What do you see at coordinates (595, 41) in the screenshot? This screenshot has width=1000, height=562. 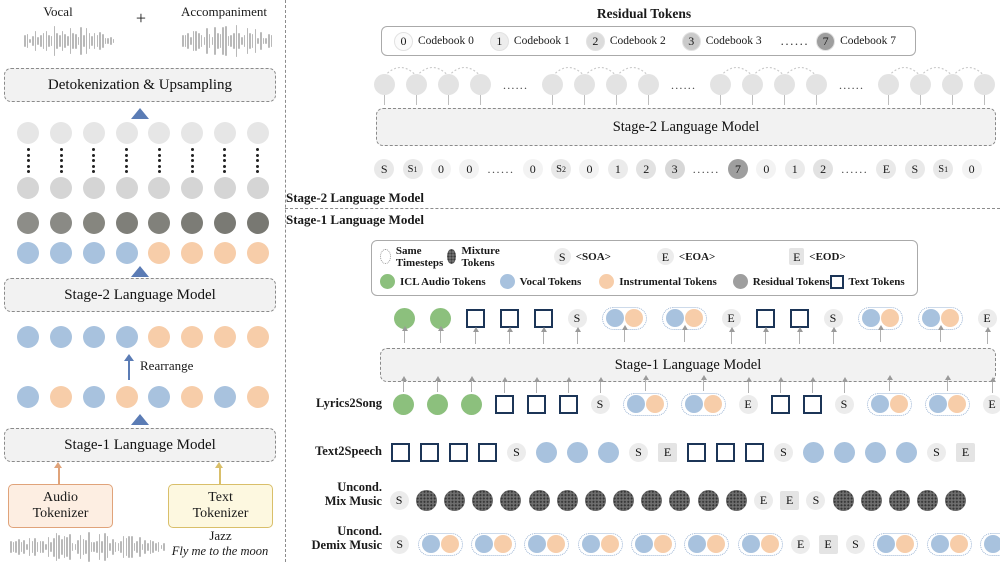 I see `codebook-index-circle: 2` at bounding box center [595, 41].